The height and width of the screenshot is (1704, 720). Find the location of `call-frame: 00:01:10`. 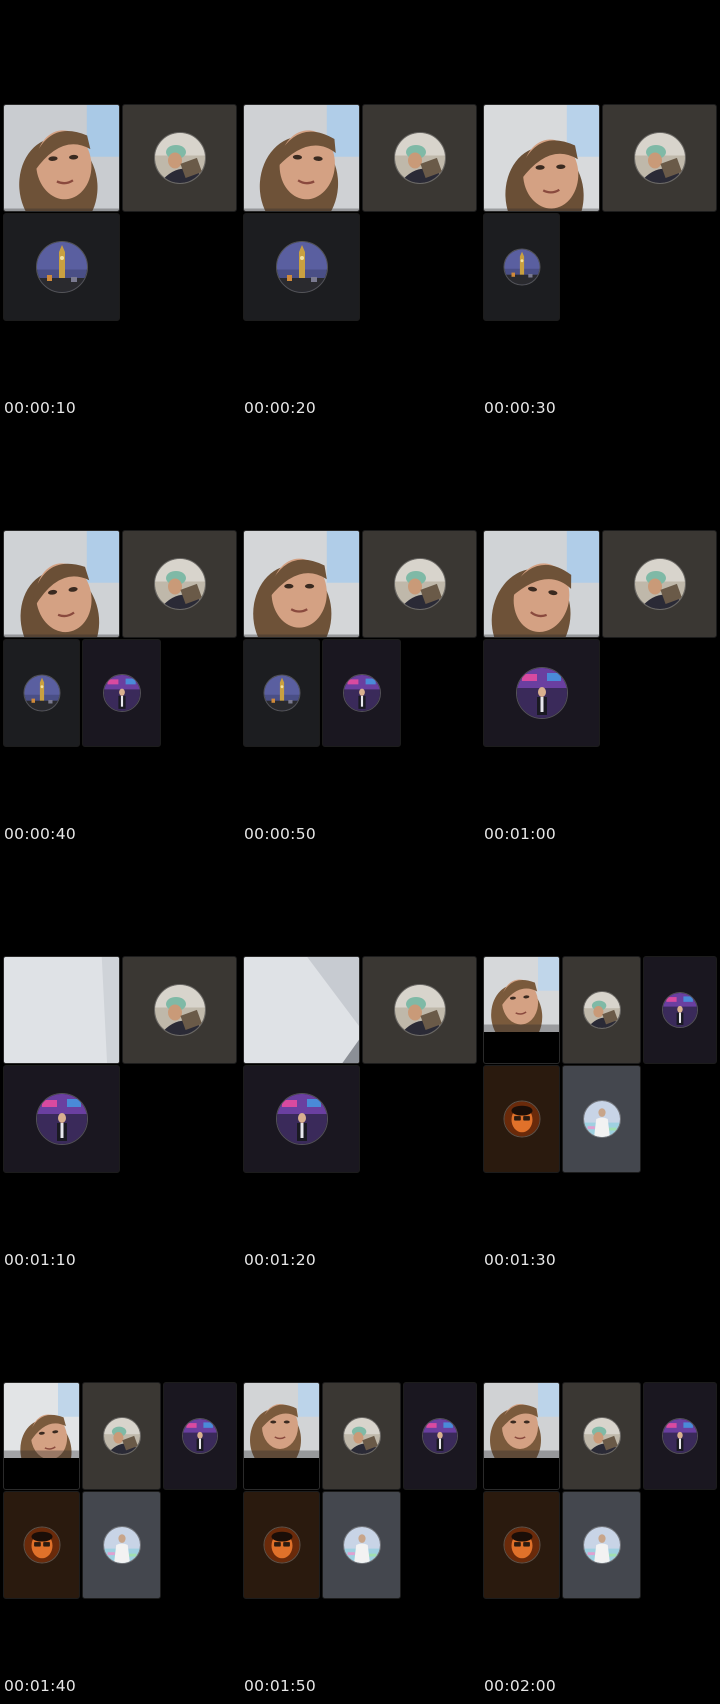

call-frame: 00:01:10 is located at coordinates (120, 1065).